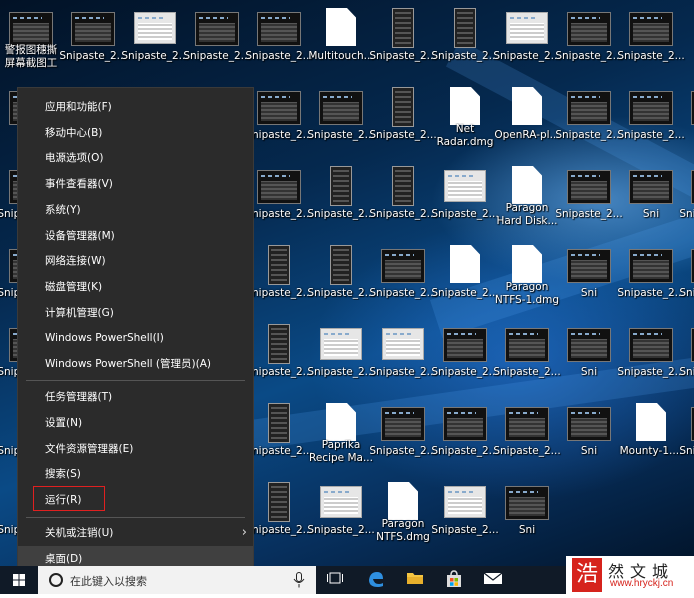  Describe the element at coordinates (135, 287) in the screenshot. I see `menu-item-disk-management: 磁盘管理(K)` at that location.